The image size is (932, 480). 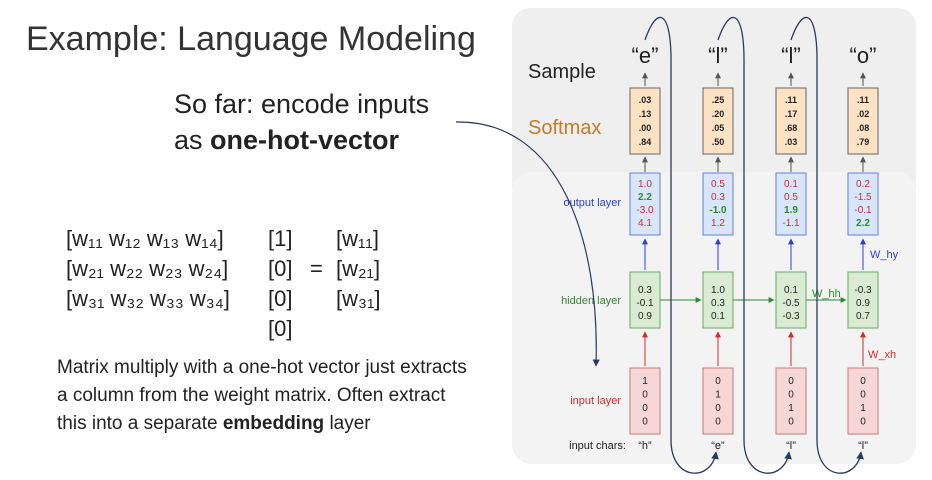 What do you see at coordinates (591, 301) in the screenshot?
I see `hidden-layer-label: hidden layer` at bounding box center [591, 301].